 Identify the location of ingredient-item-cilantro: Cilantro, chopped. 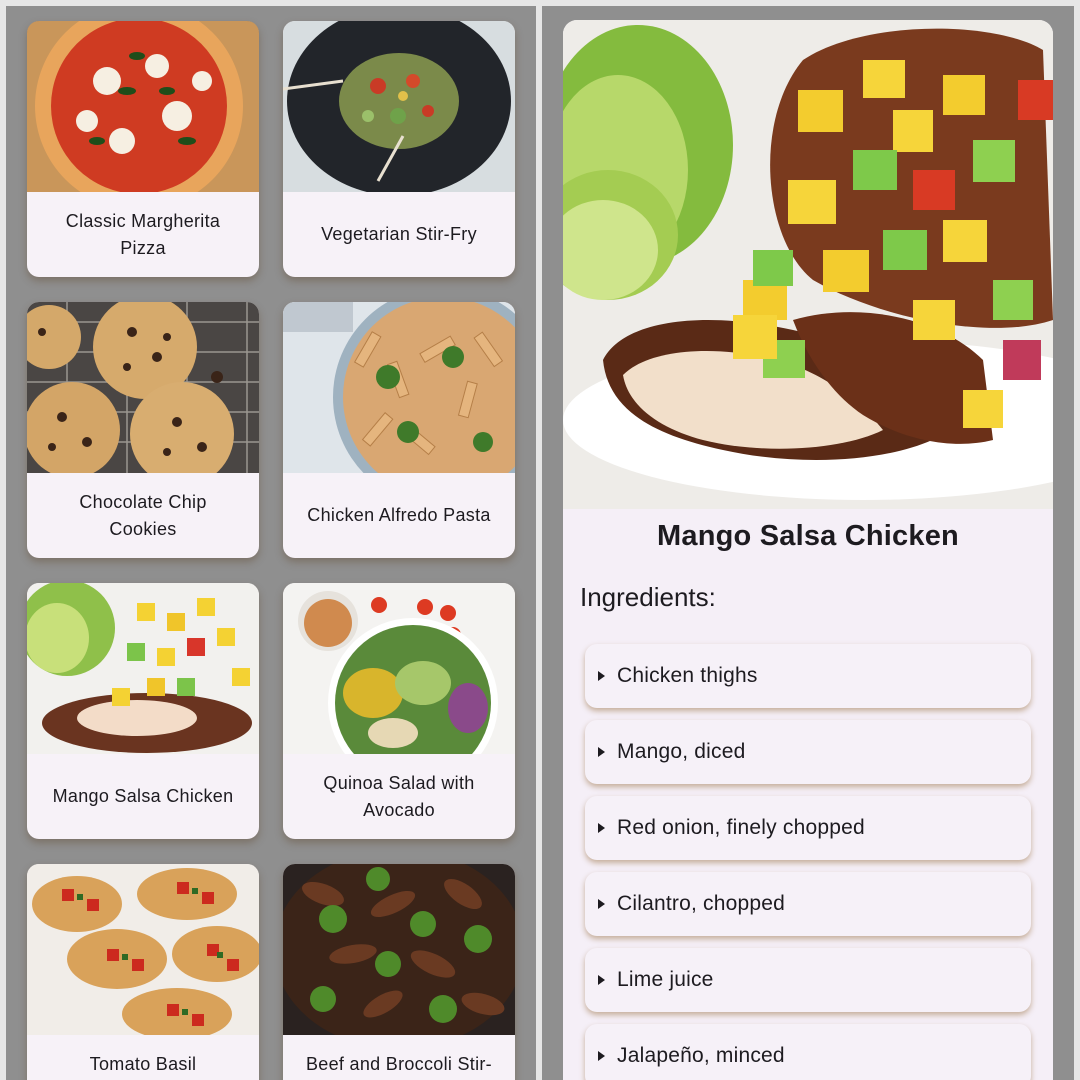
(808, 904).